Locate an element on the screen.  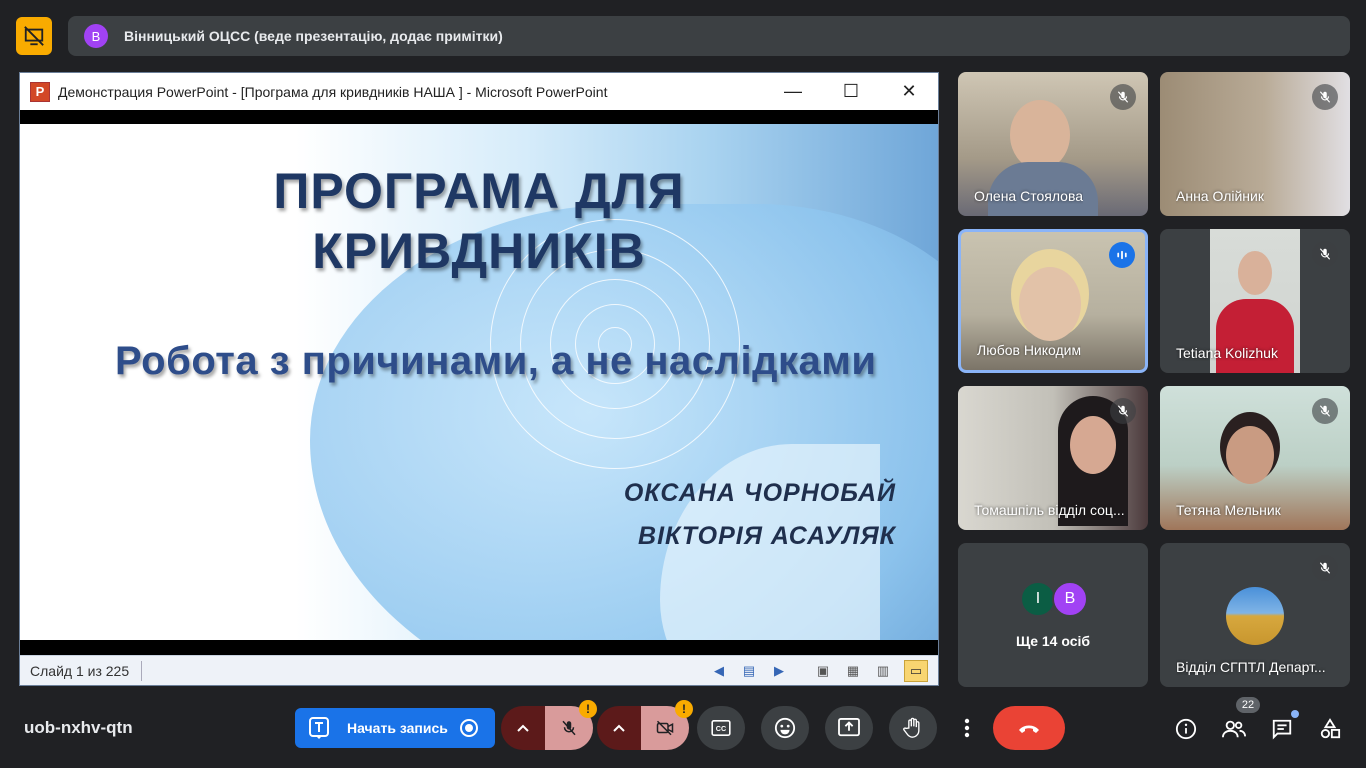
stop-presenting-icon is located at coordinates (34, 36).